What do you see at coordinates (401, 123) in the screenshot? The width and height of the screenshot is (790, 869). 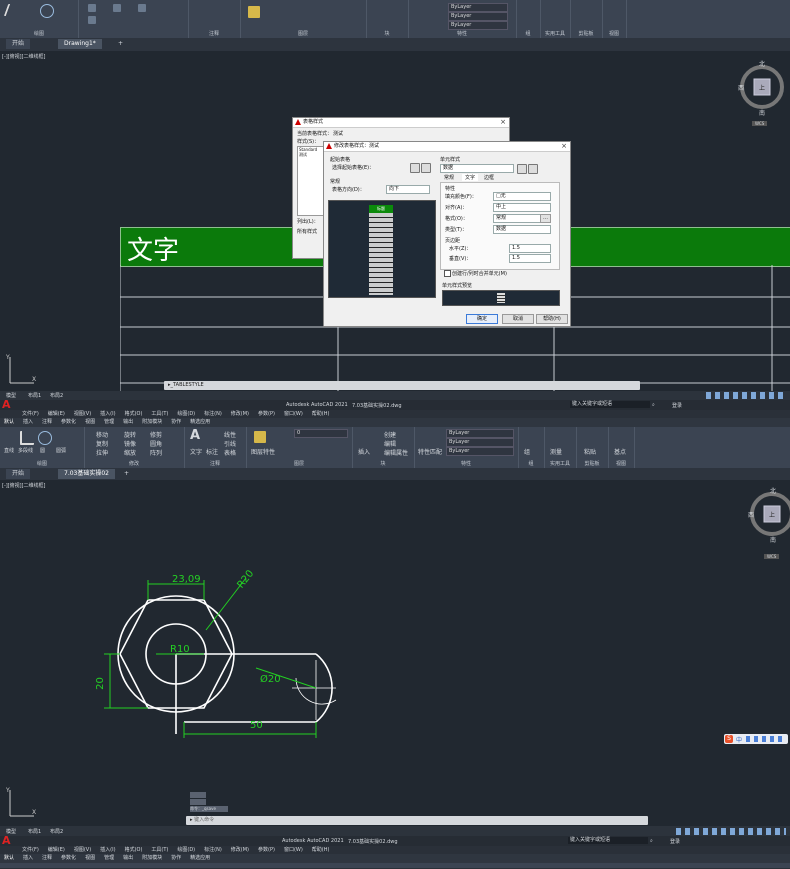 I see `table-style-titlebar: 表格样式 ×` at bounding box center [401, 123].